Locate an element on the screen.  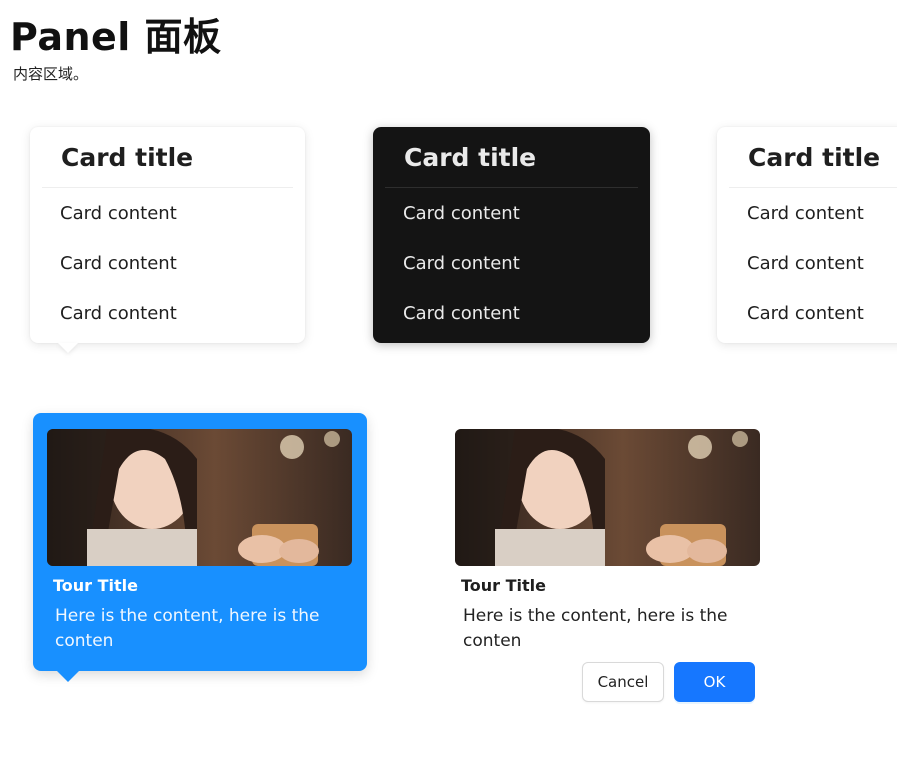
page-subtitle: 内容区域。 is located at coordinates (51, 74).